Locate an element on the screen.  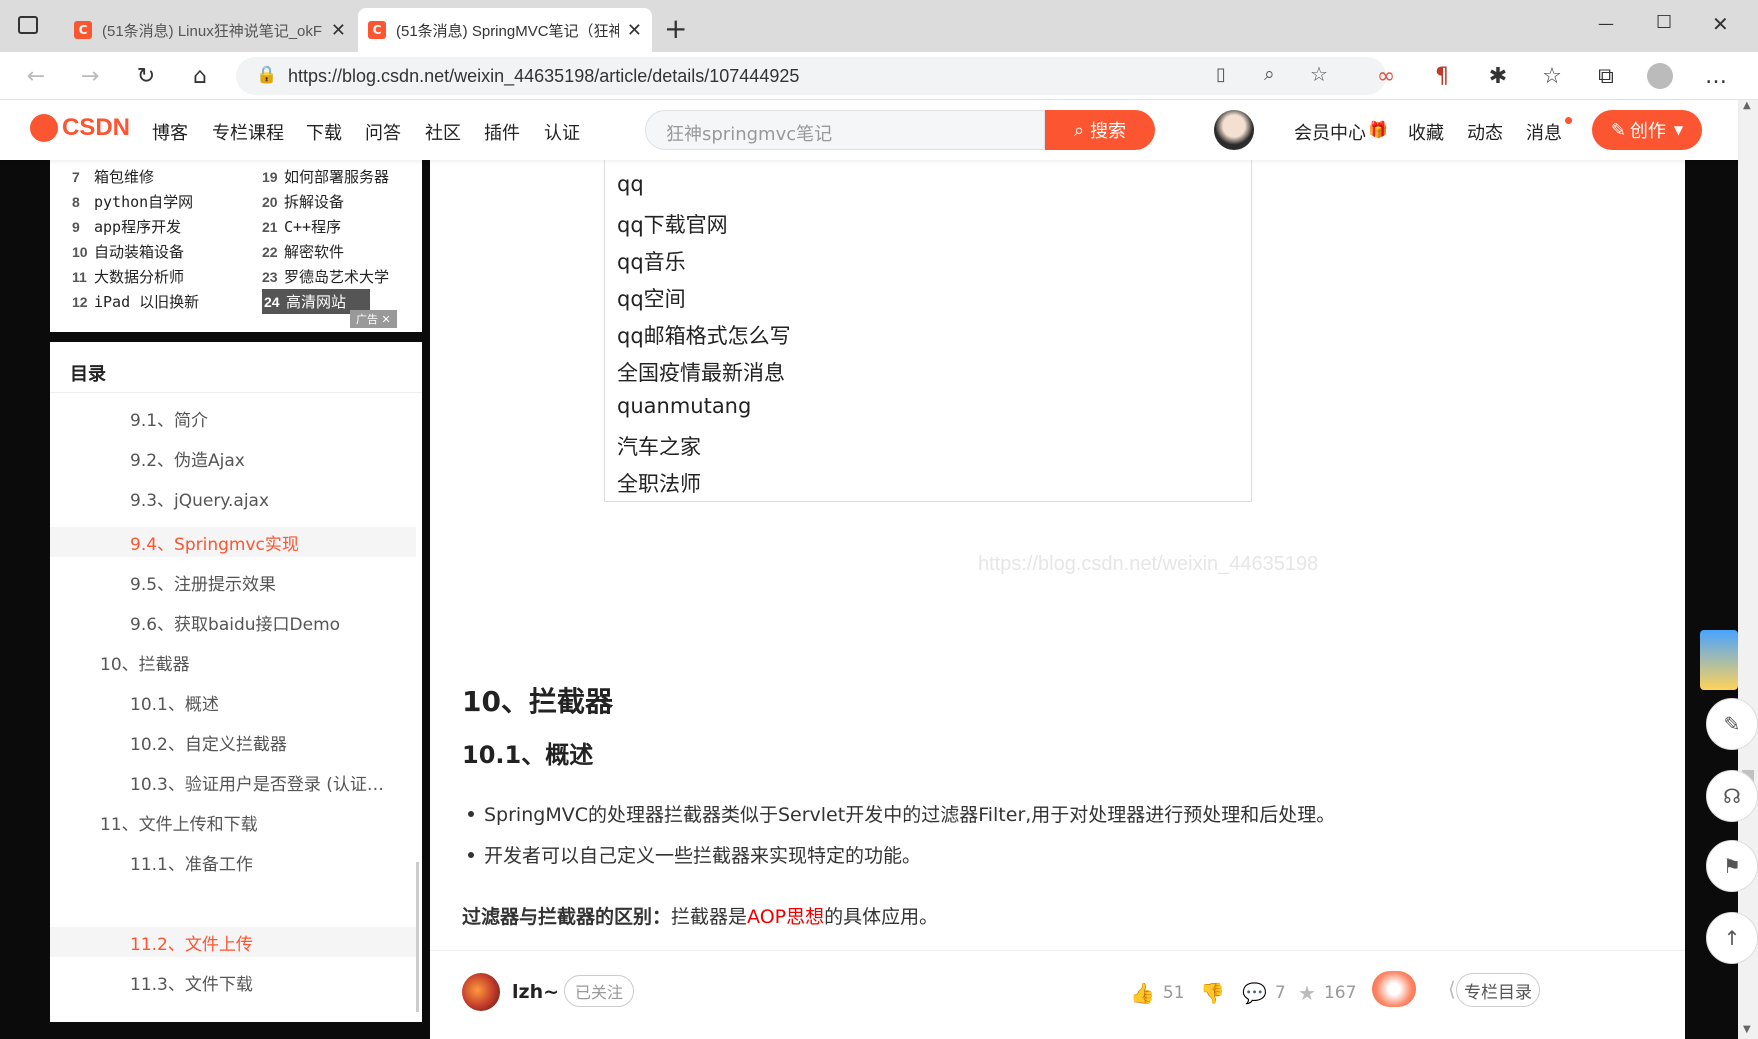
aop-link: AOP思想 is located at coordinates (785, 917).